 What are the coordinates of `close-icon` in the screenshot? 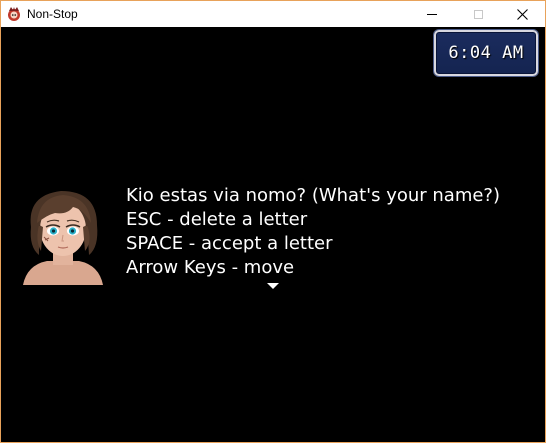 It's located at (522, 14).